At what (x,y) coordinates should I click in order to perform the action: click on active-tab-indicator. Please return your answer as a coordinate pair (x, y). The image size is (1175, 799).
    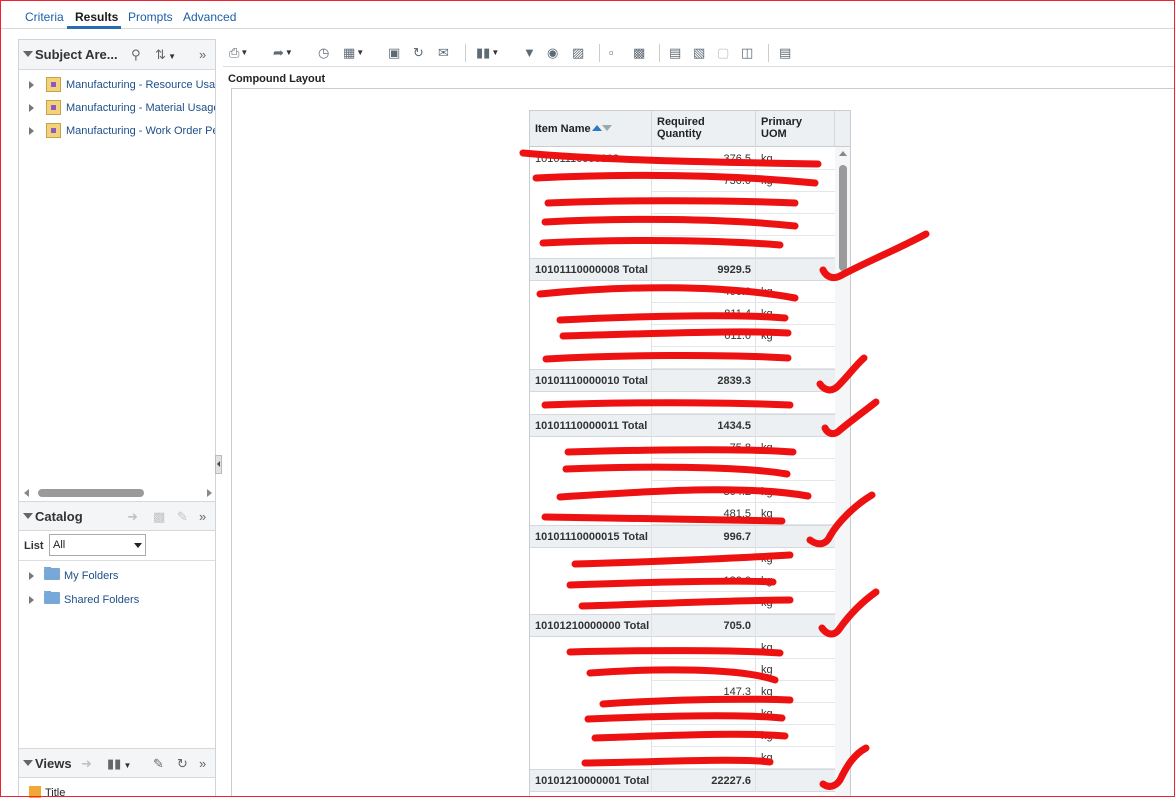
    Looking at the image, I should click on (94, 27).